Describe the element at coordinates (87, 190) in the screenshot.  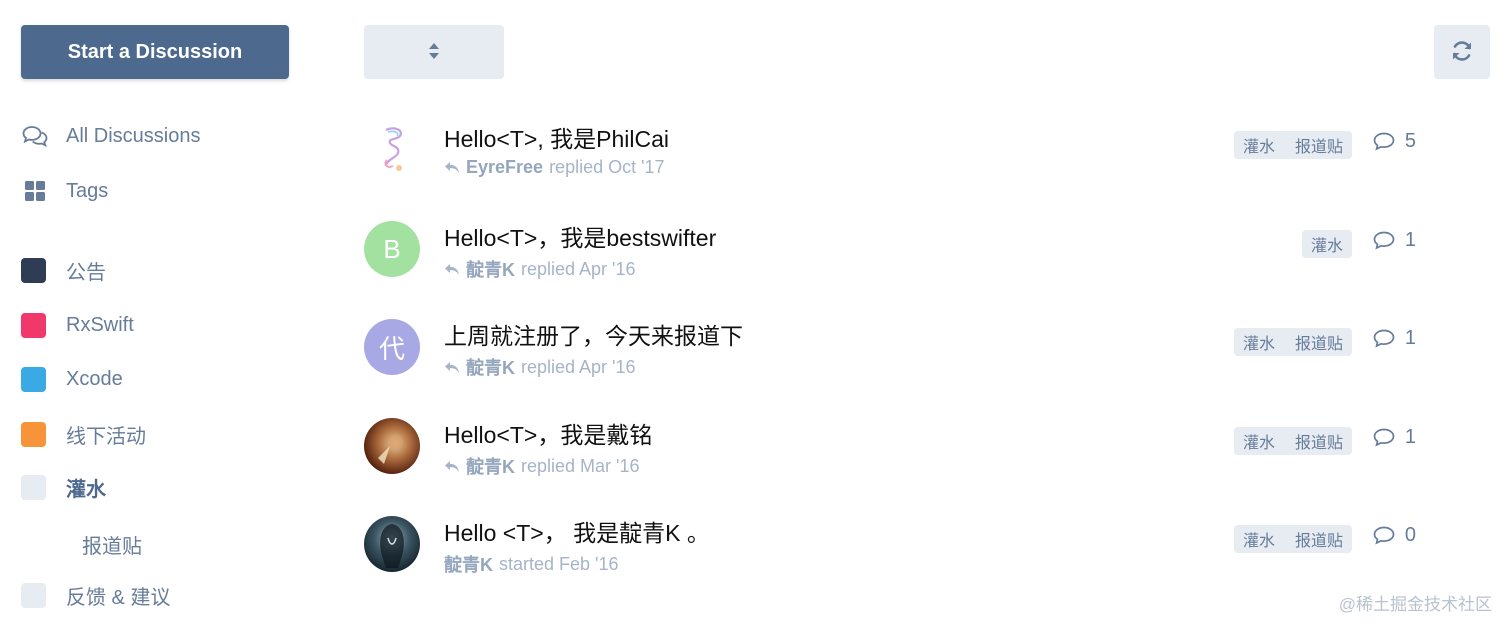
I see `nav-tags-label: Tags` at that location.